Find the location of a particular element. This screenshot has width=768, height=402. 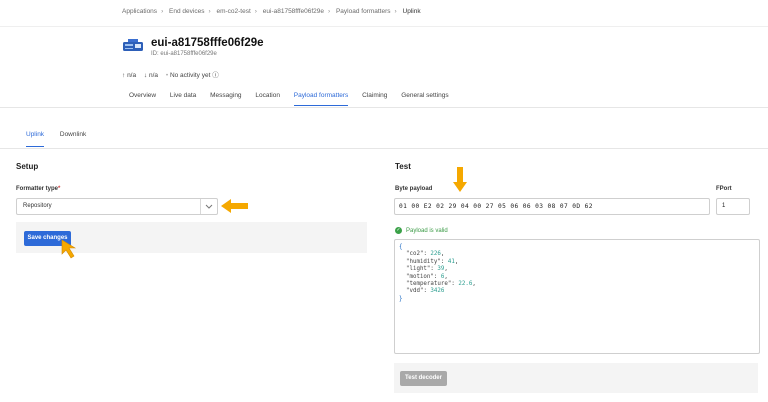

json-line: "humidity": 41, is located at coordinates (432, 261).